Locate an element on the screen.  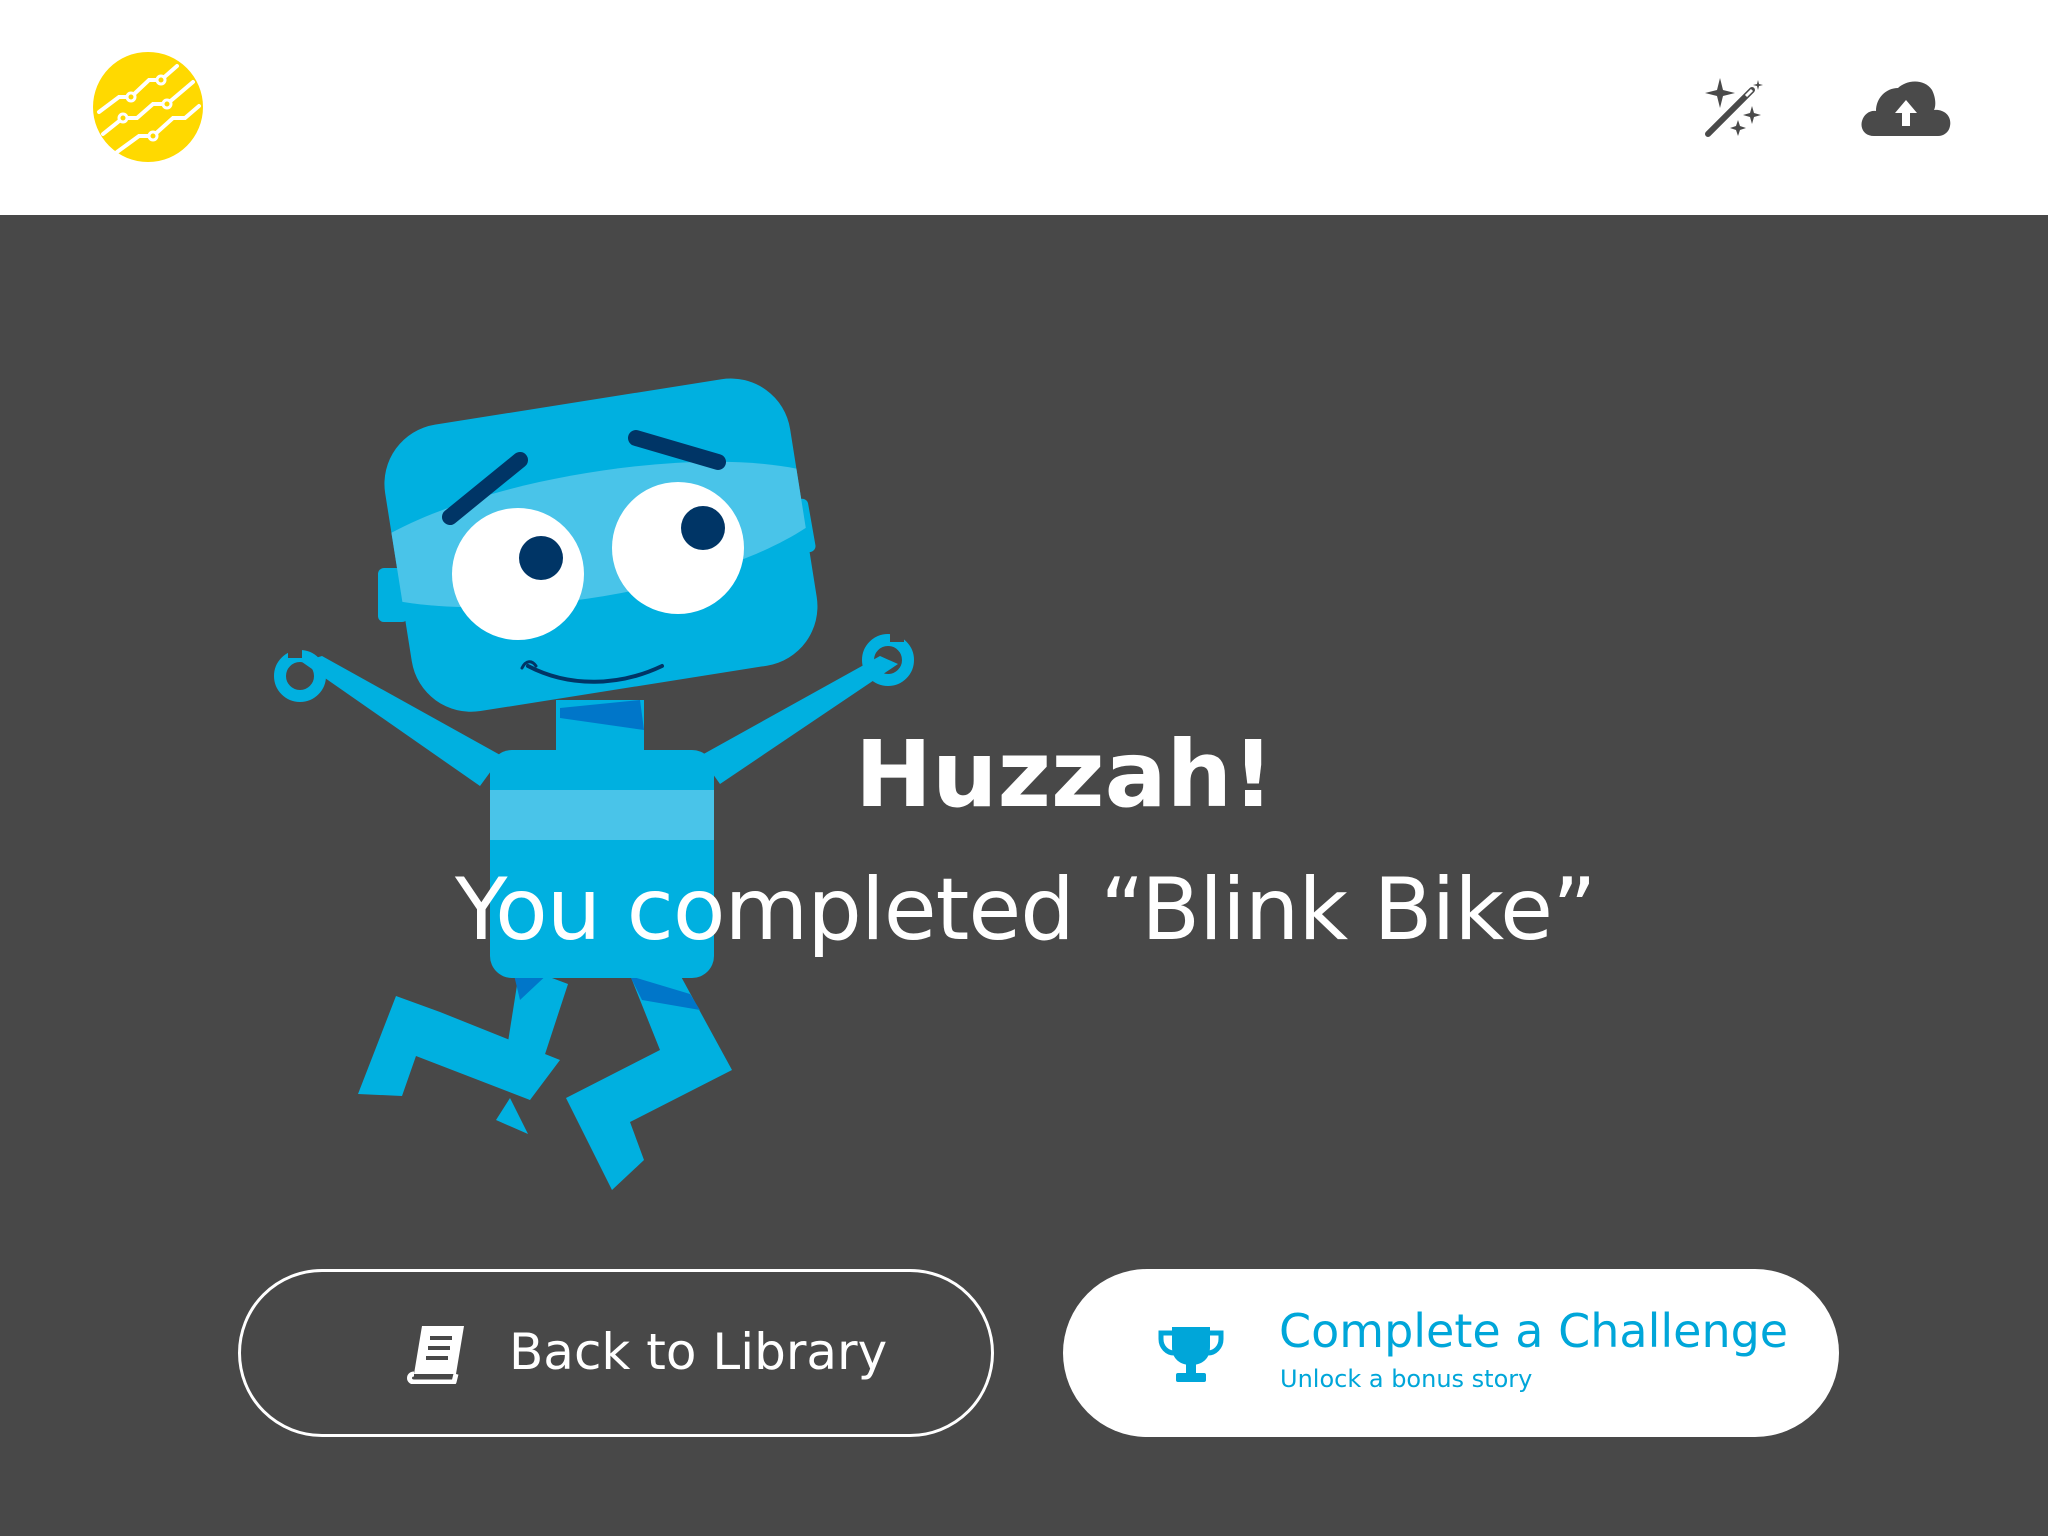
back-to-library-label: Back to Library is located at coordinates (698, 1352).